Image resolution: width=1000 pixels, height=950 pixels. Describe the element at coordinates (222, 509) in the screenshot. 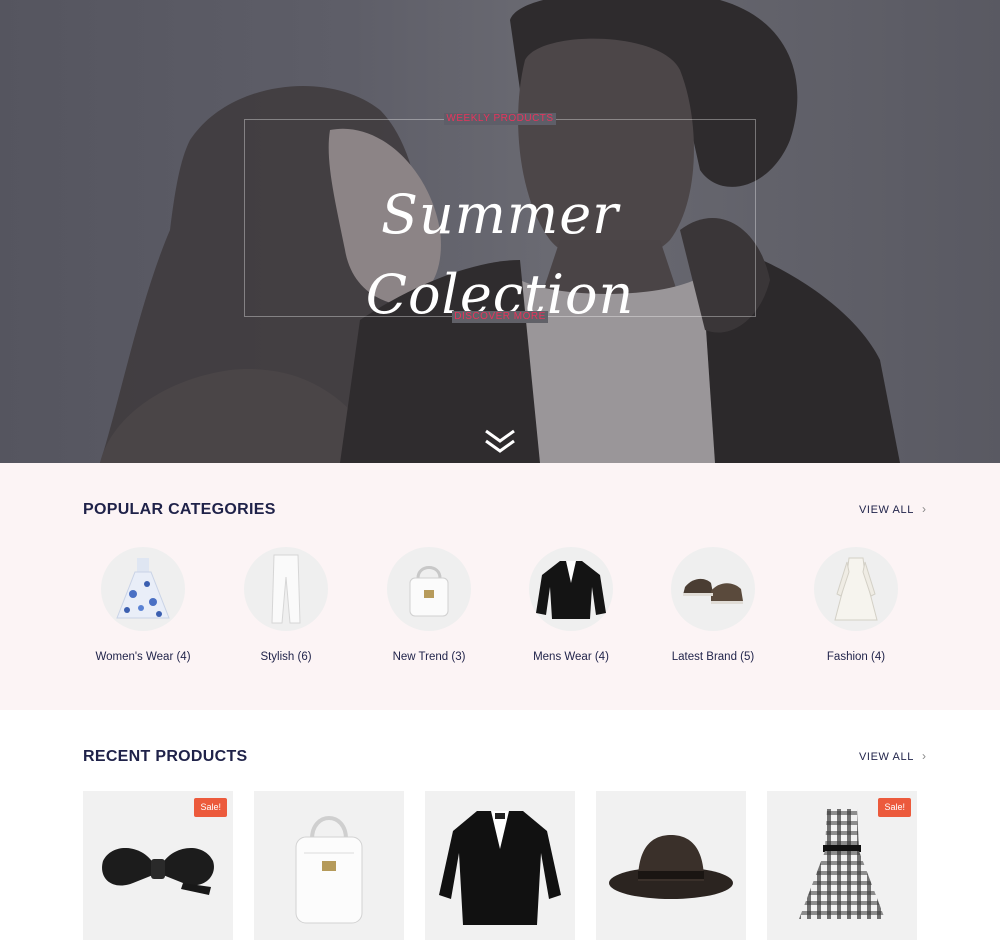

I see `section-title-bold: CATEGORIES` at that location.